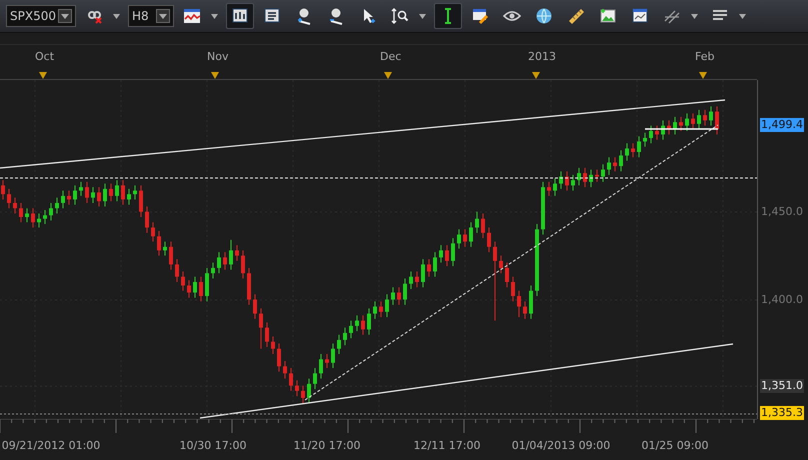  Describe the element at coordinates (782, 299) in the screenshot. I see `price-label: 1,400.0` at that location.